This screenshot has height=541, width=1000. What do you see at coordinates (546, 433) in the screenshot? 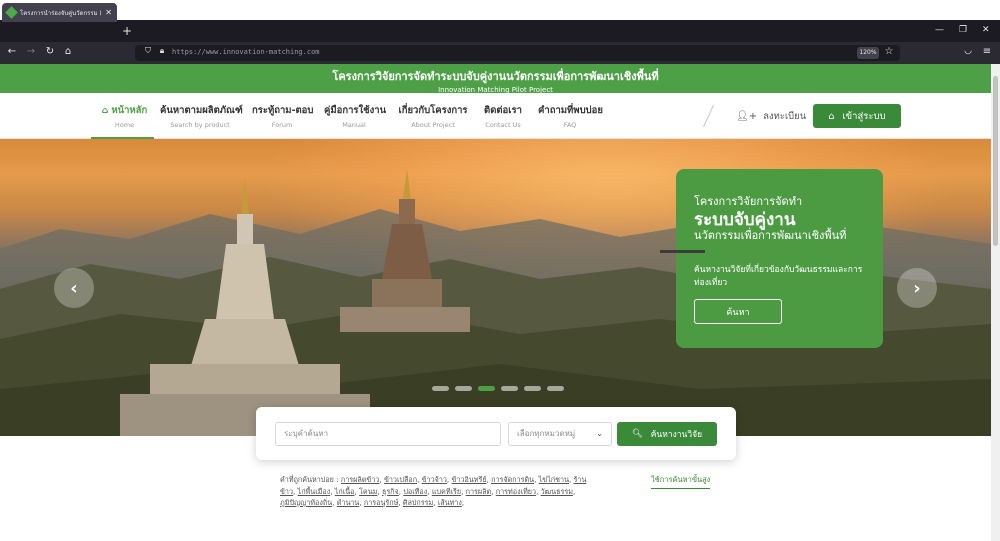
I see `category-select-value: เลือกทุกหมวดหมู่` at bounding box center [546, 433].